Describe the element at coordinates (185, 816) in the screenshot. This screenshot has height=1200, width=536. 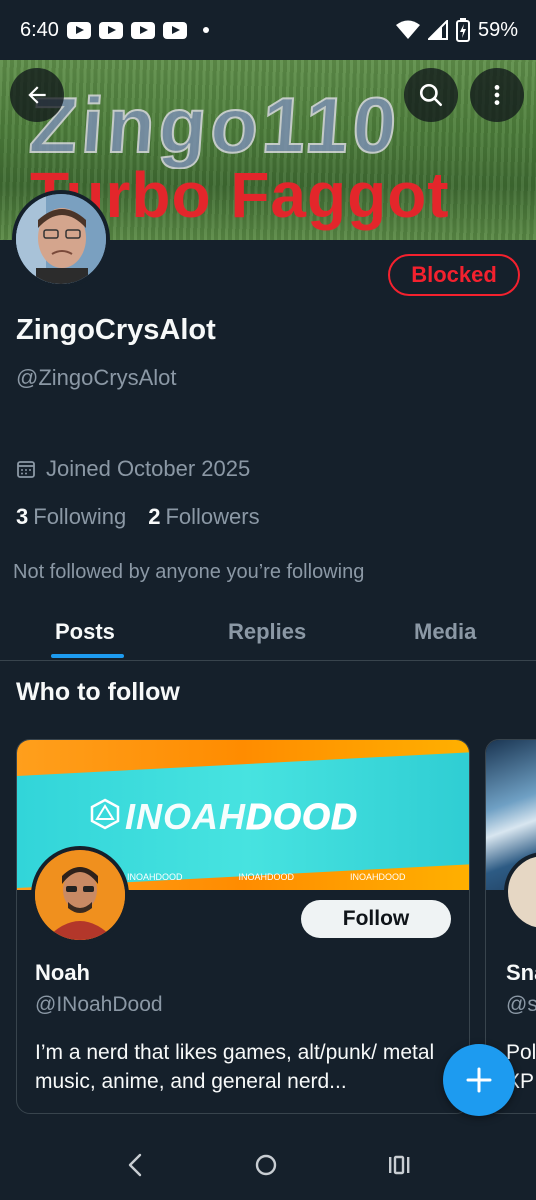
I see `brand-text-light: INOAH` at that location.